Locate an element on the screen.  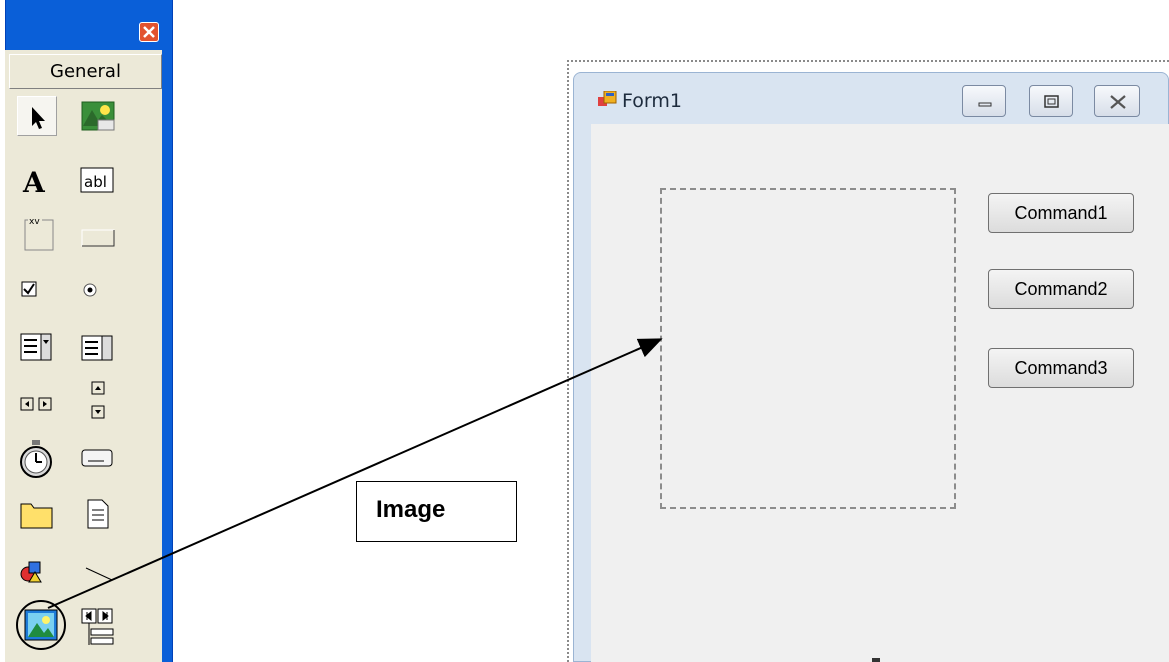
callout-label: Image is located at coordinates (411, 509).